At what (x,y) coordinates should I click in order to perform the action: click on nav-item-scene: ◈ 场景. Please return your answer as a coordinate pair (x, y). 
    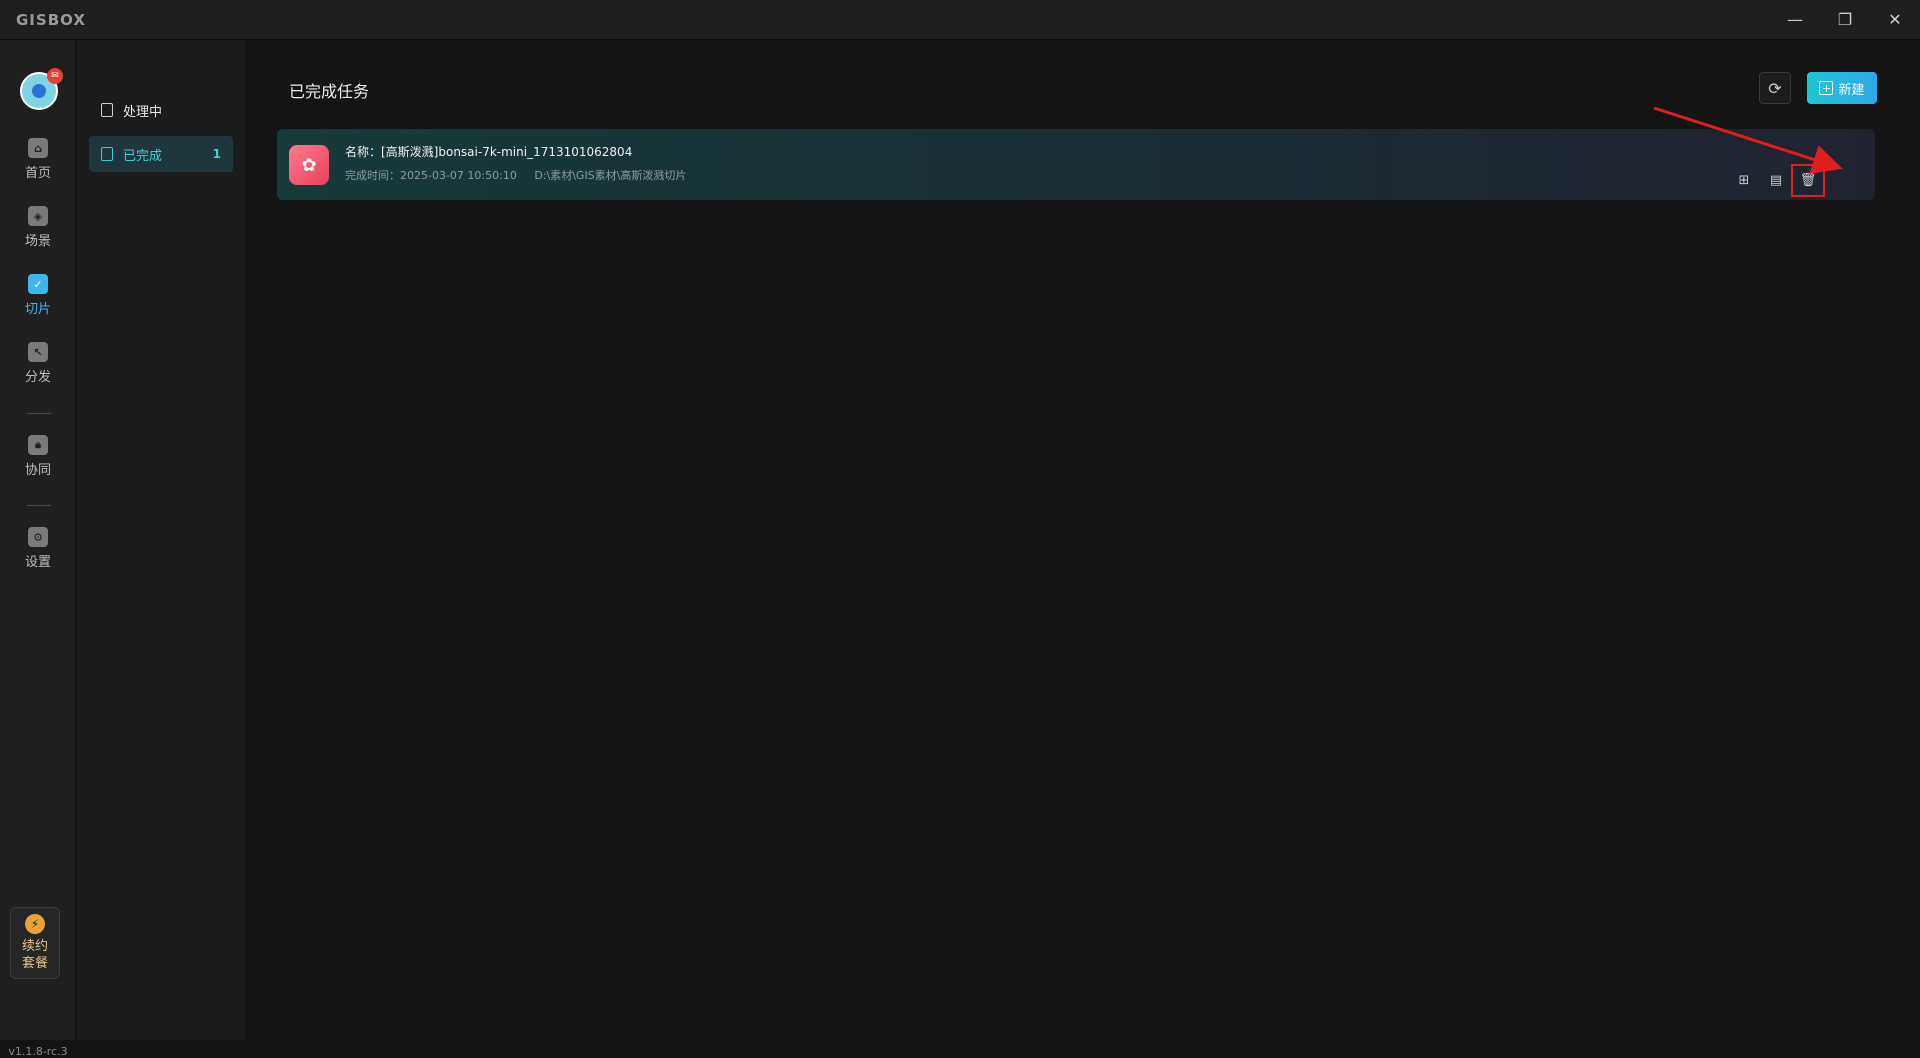
    Looking at the image, I should click on (38, 234).